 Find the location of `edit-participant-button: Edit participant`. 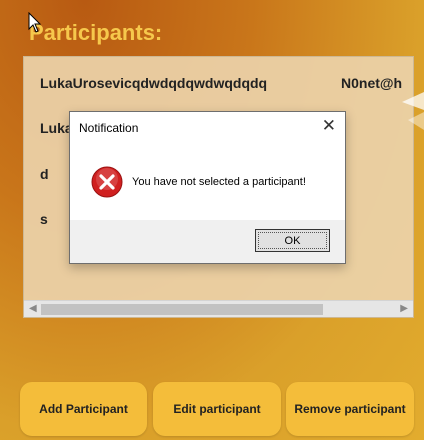

edit-participant-button: Edit participant is located at coordinates (217, 409).